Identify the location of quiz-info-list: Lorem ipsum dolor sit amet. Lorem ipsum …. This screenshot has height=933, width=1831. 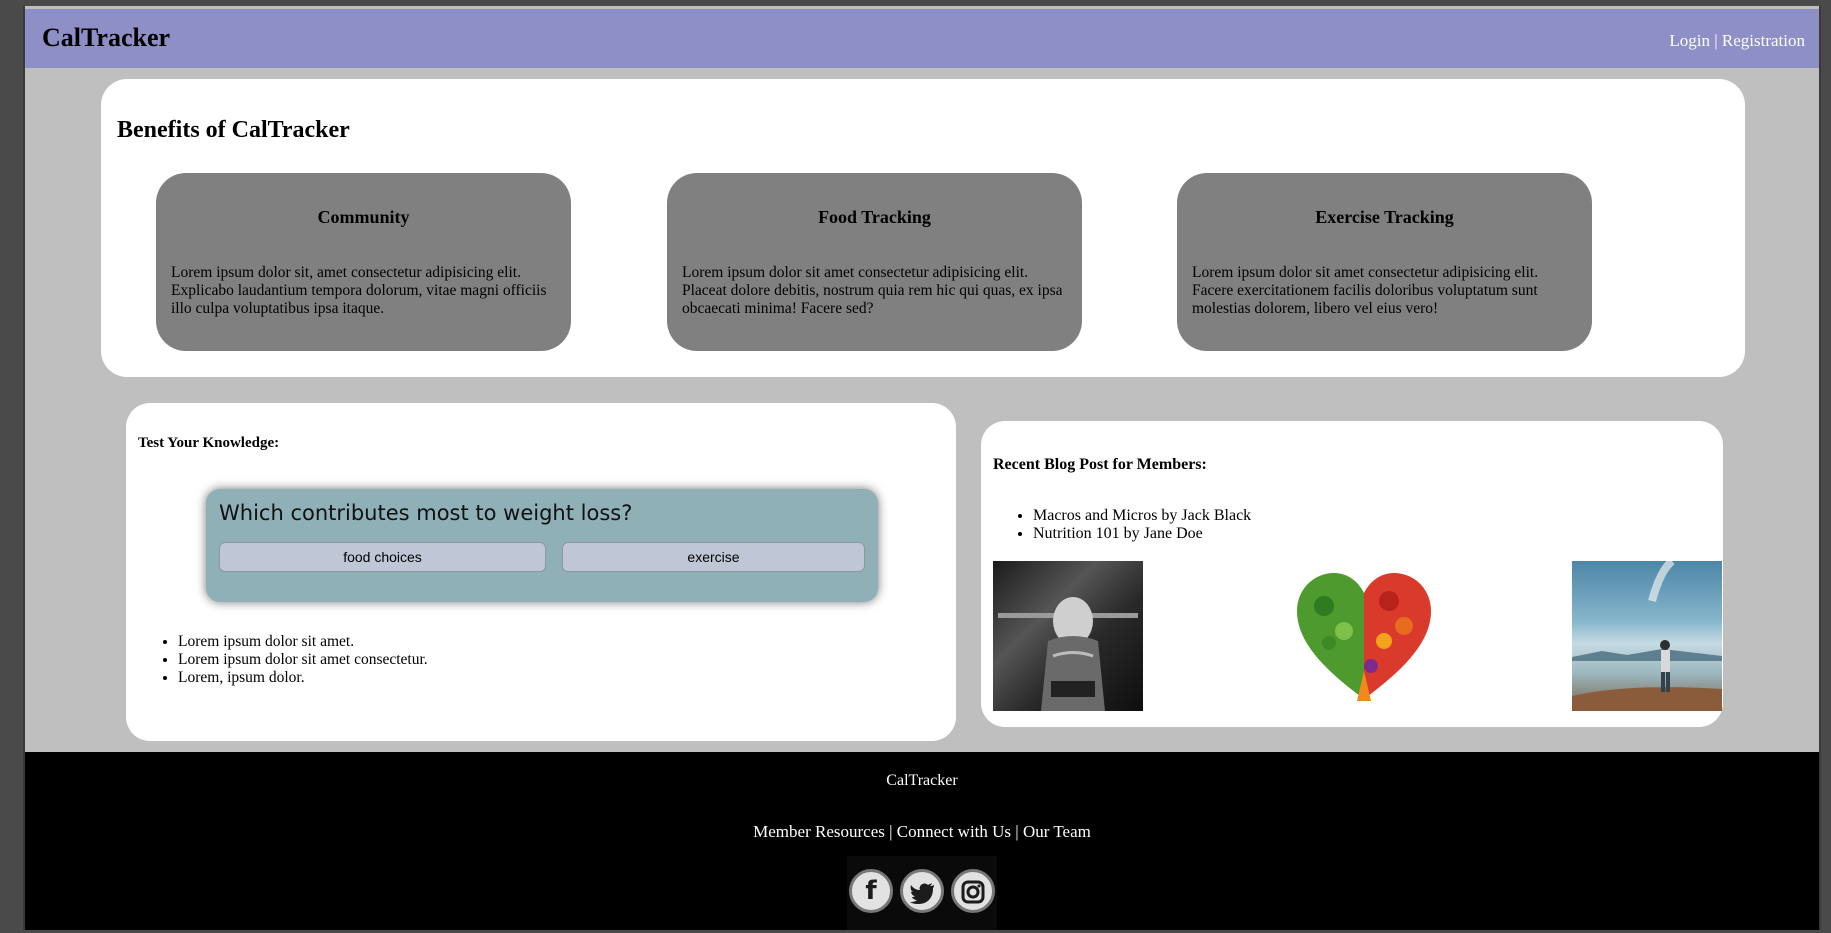
(285, 660).